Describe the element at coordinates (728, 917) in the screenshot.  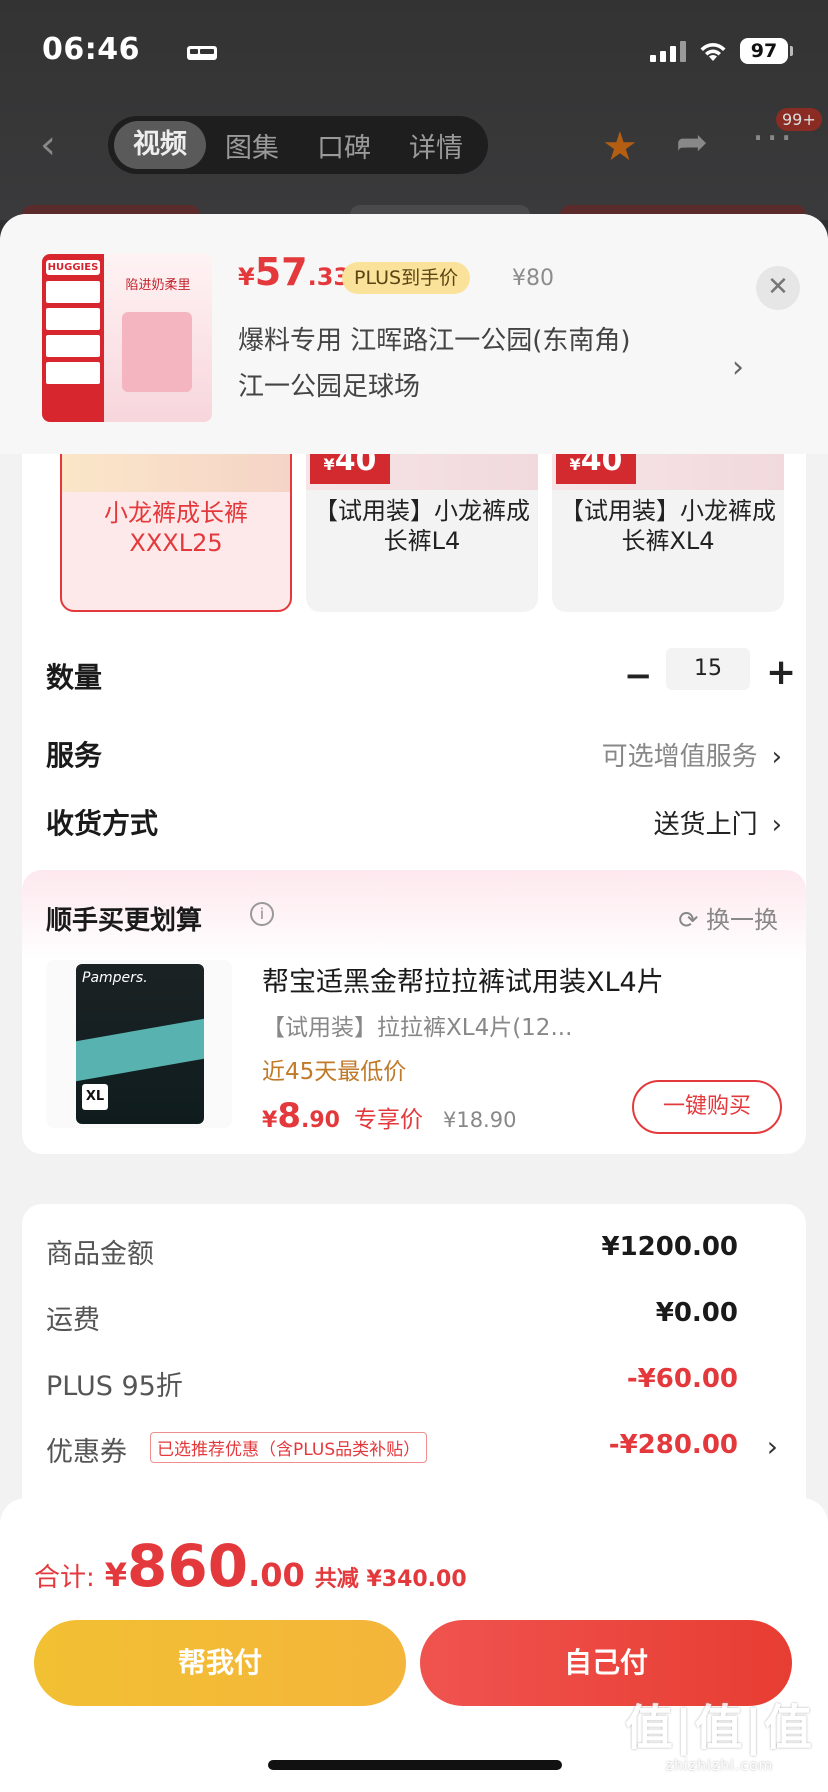
I see `swap-button: ⟳ 换一换` at that location.